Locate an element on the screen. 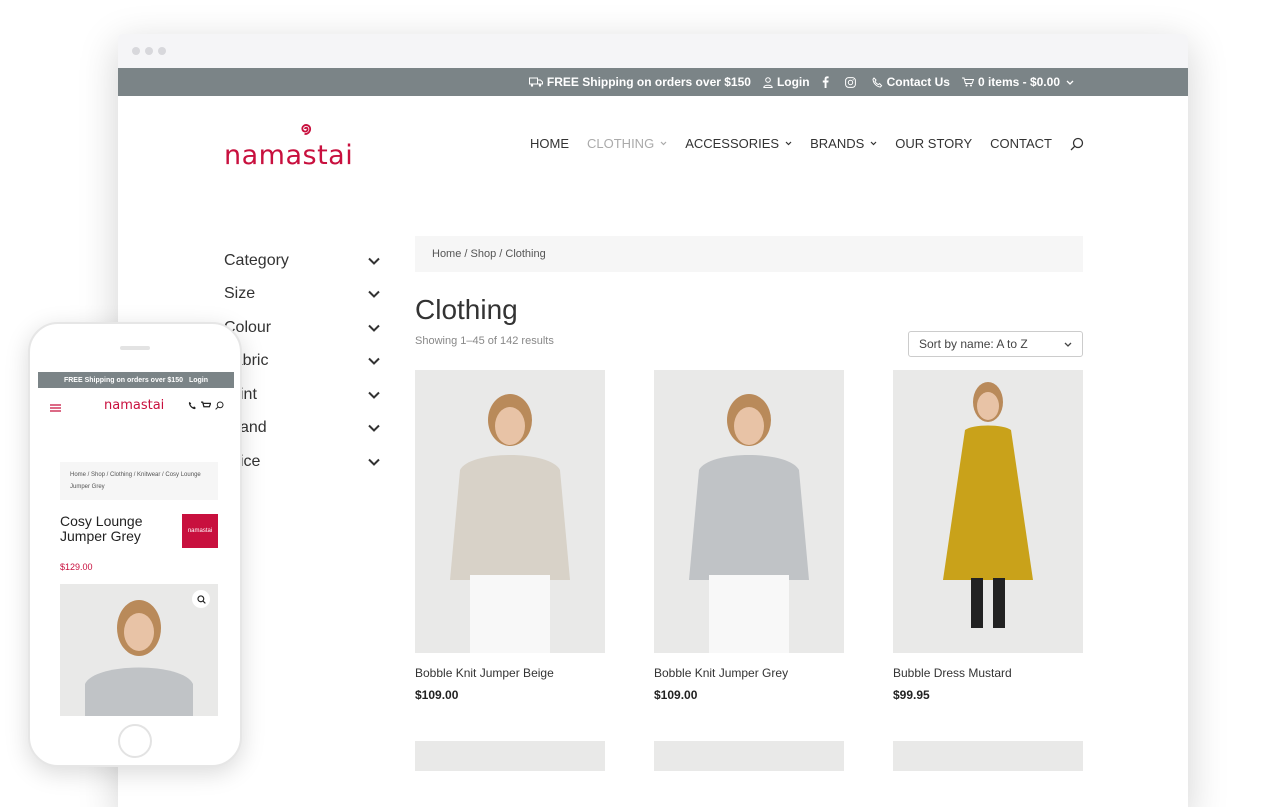 The height and width of the screenshot is (807, 1273). phone-speaker is located at coordinates (135, 348).